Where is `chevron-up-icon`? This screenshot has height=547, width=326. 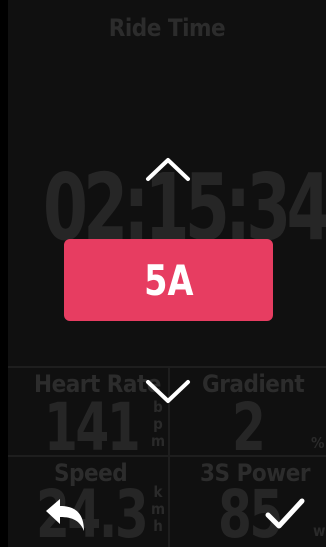 chevron-up-icon is located at coordinates (168, 169).